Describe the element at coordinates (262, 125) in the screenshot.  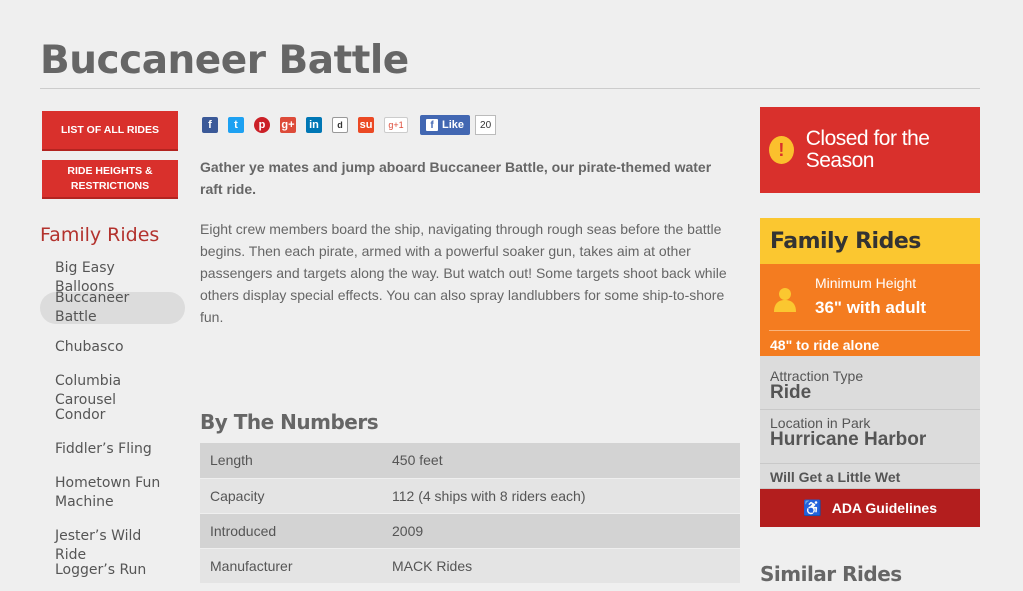
I see `pinterest-icon: p` at that location.